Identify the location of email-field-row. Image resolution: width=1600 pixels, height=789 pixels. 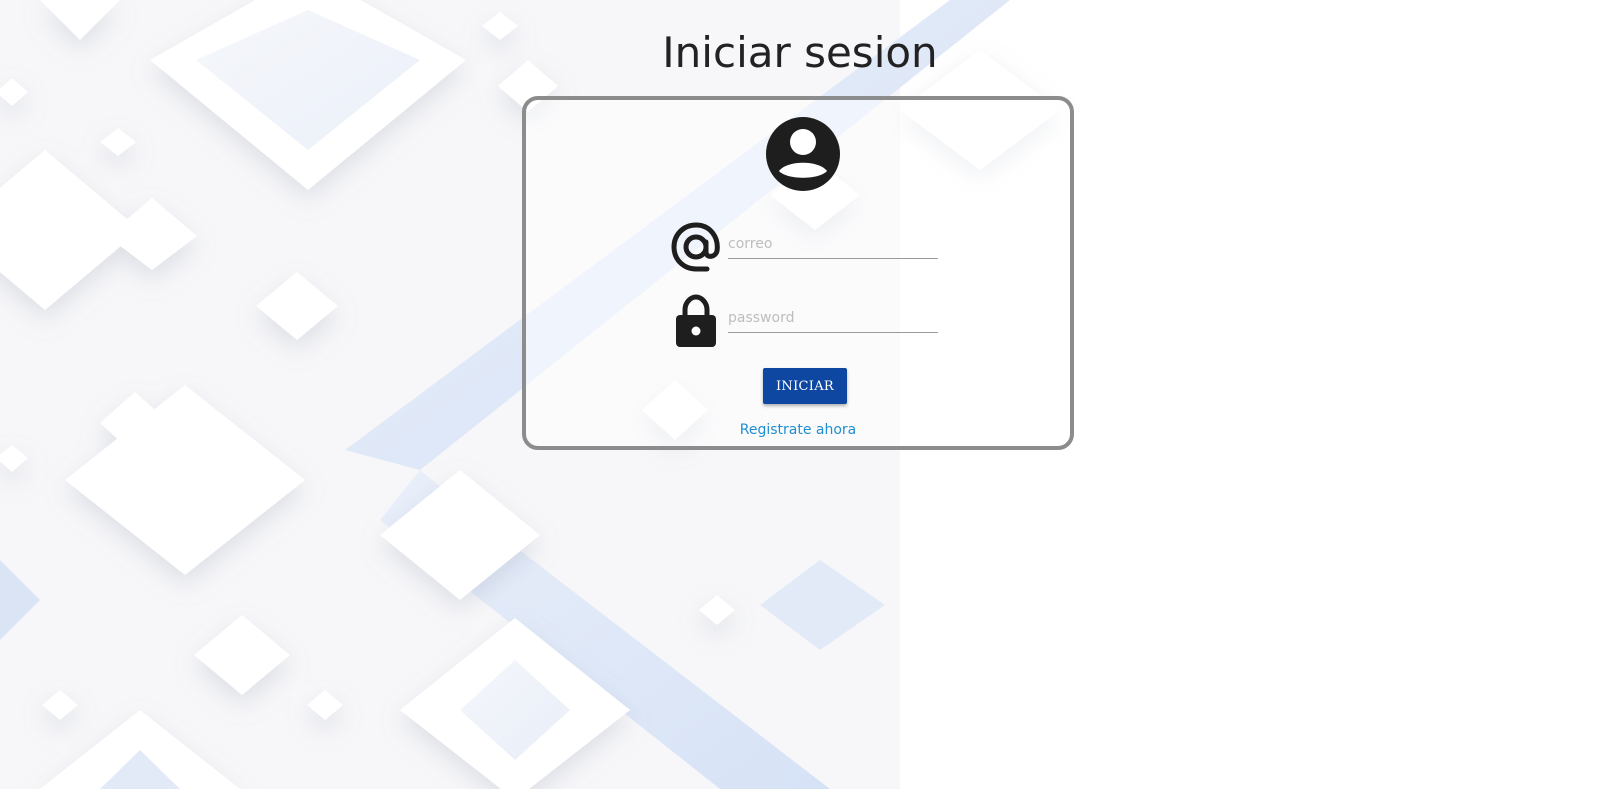
(805, 246).